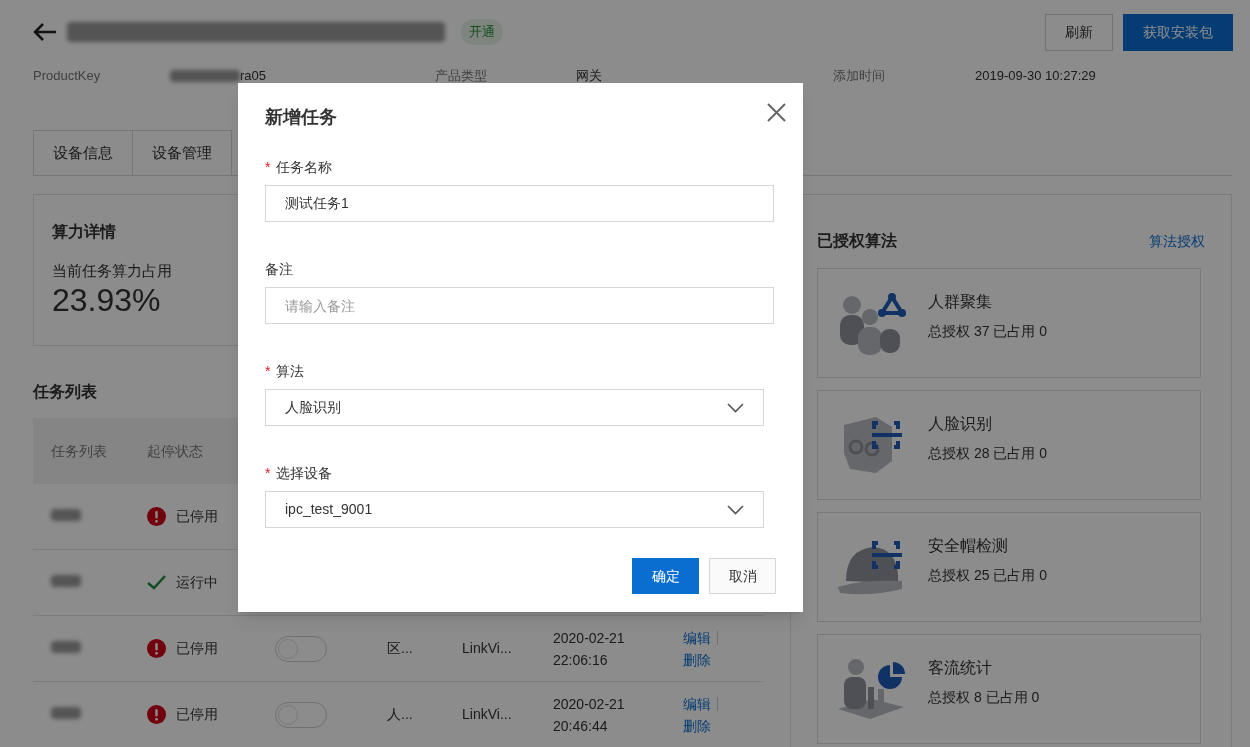  What do you see at coordinates (581, 660) in the screenshot?
I see `time-text: 22:06:16` at bounding box center [581, 660].